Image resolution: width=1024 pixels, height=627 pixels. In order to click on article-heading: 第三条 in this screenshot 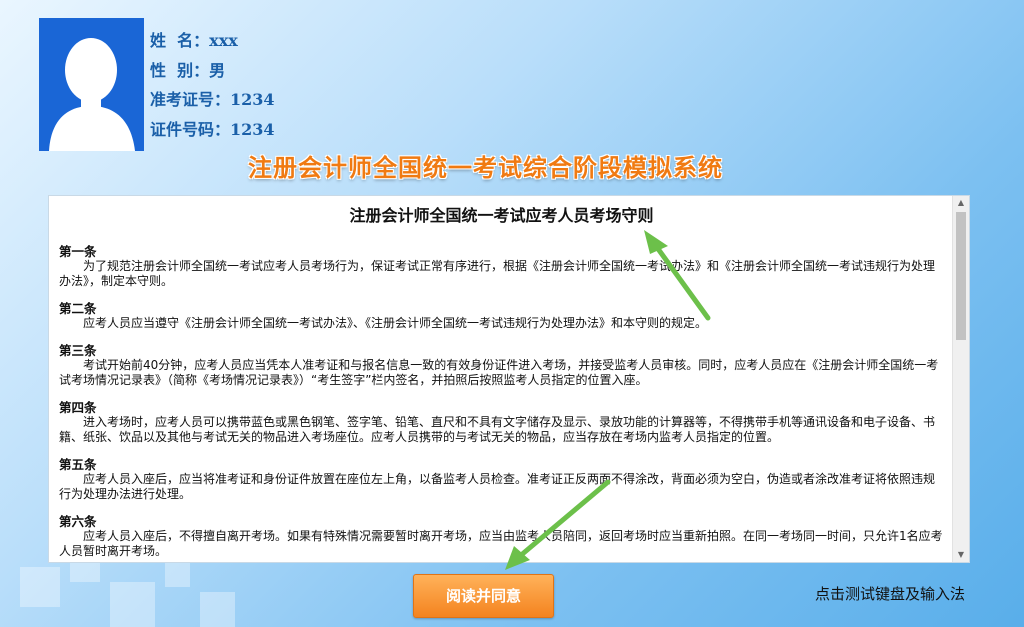, I will do `click(78, 350)`.